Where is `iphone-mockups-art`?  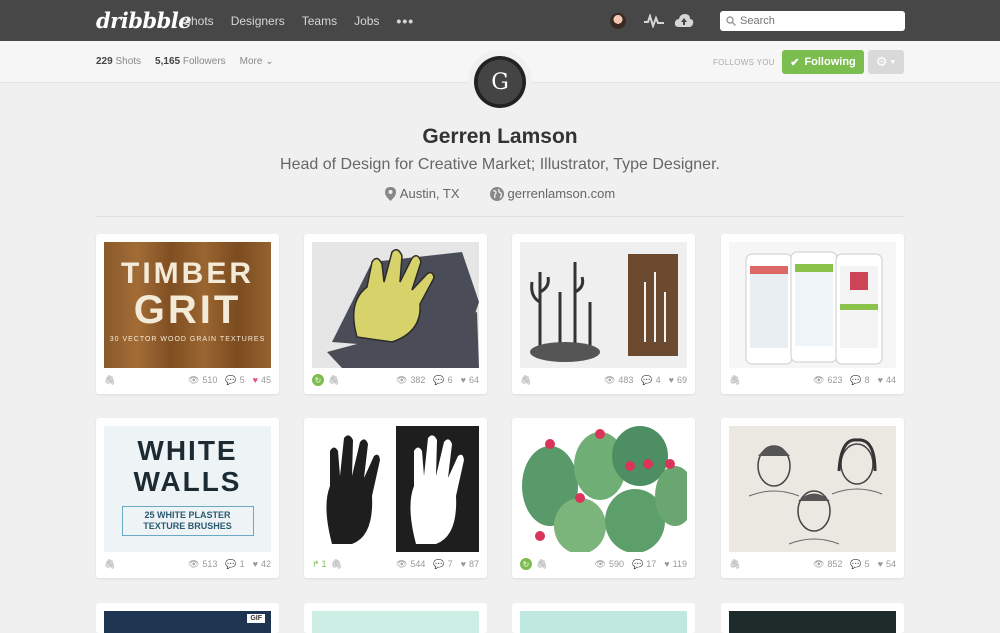
iphone-mockups-art is located at coordinates (812, 305).